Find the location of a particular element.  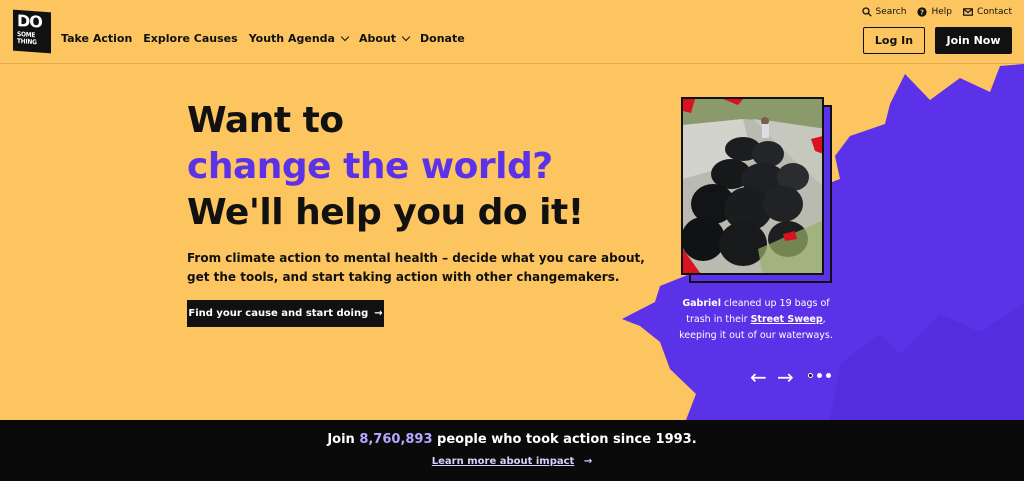

learn-more-impact-link: Learn more about impact is located at coordinates (503, 461).